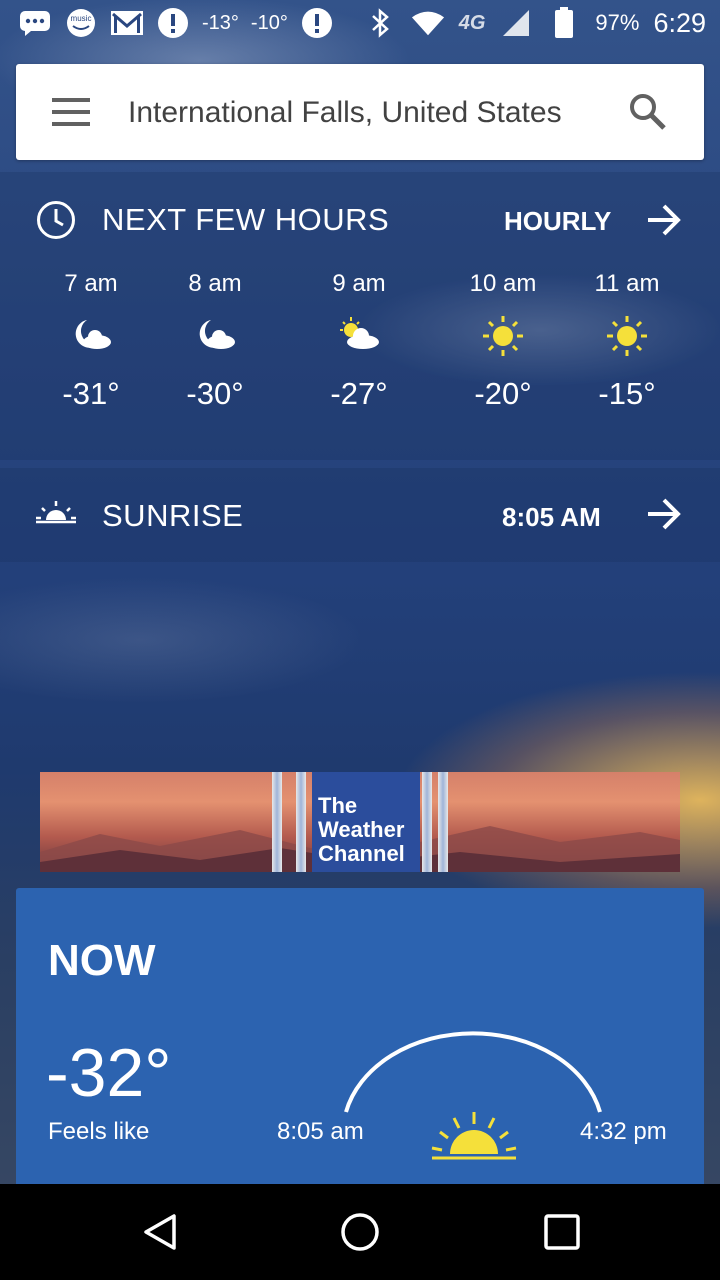 This screenshot has height=1280, width=720. What do you see at coordinates (109, 1073) in the screenshot?
I see `current-temperature: -32°` at bounding box center [109, 1073].